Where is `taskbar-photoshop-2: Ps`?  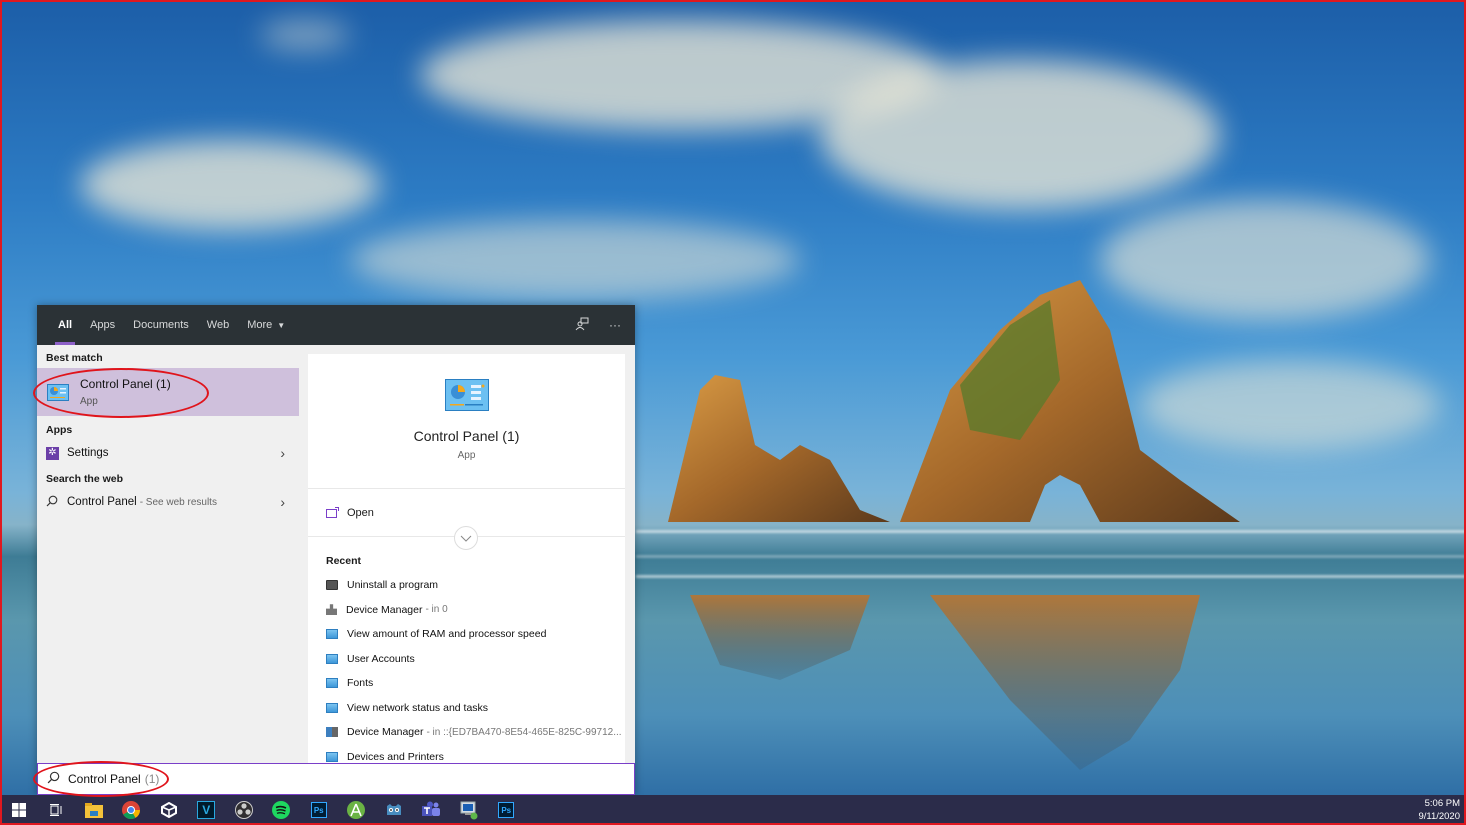
taskbar-photoshop-2: Ps is located at coordinates (507, 810).